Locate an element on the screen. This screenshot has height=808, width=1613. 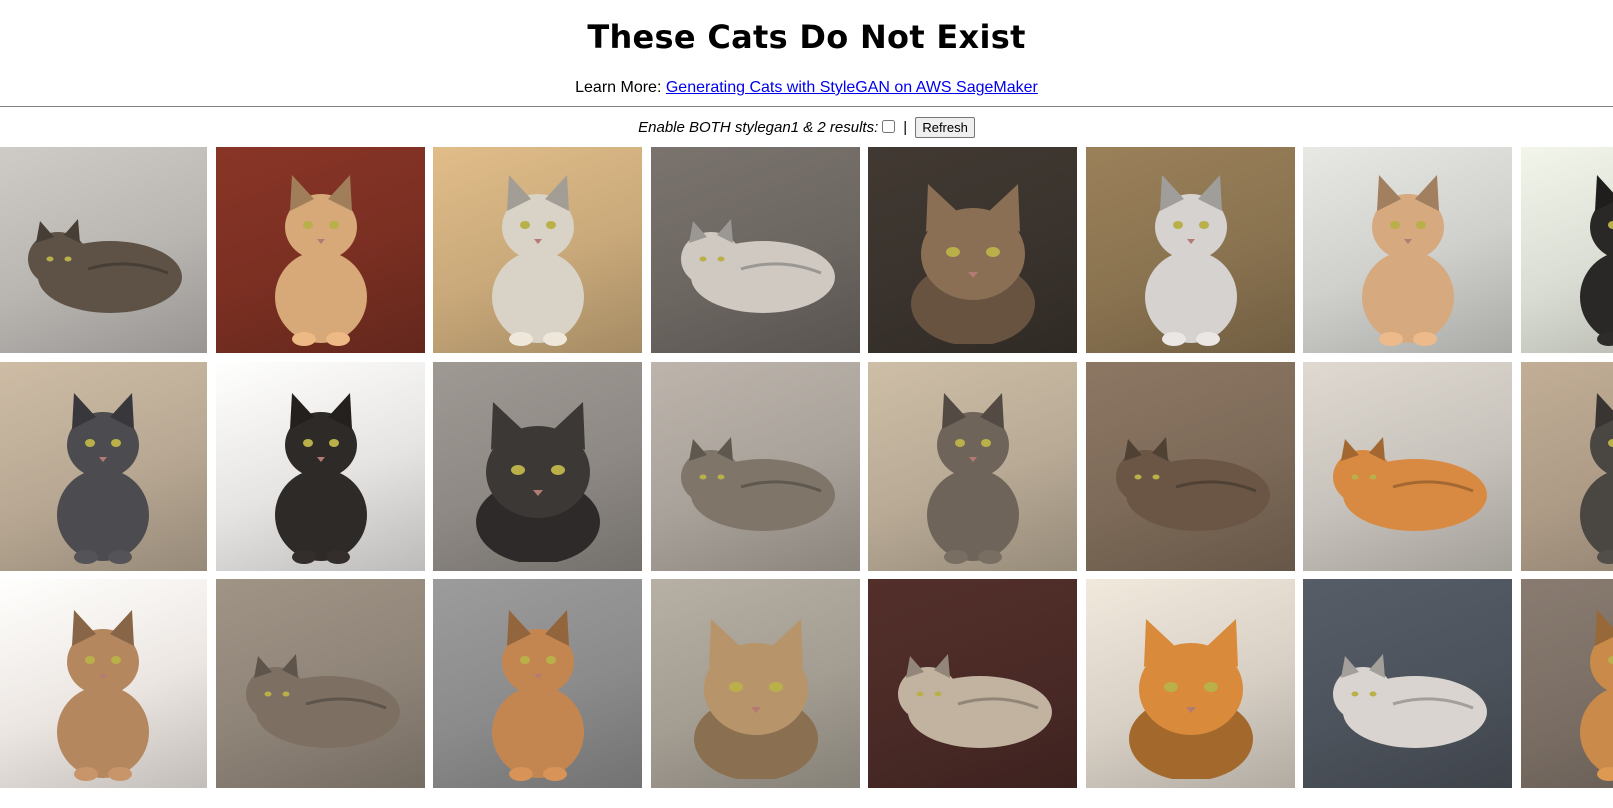
enable-both-checkbox is located at coordinates (889, 126).